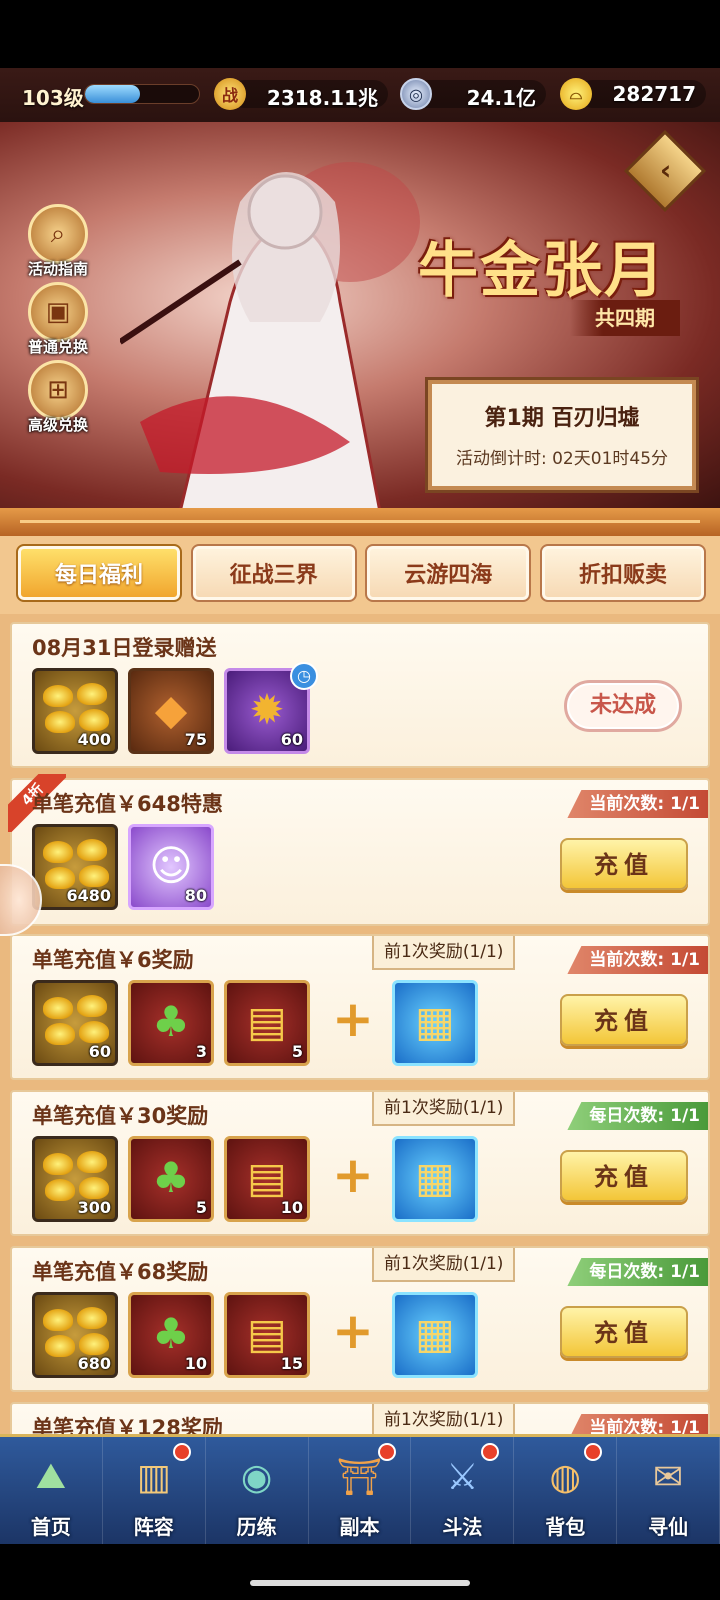 The image size is (720, 1600). What do you see at coordinates (127, 804) in the screenshot?
I see `card-title: 单笔充值￥648特惠` at bounding box center [127, 804].